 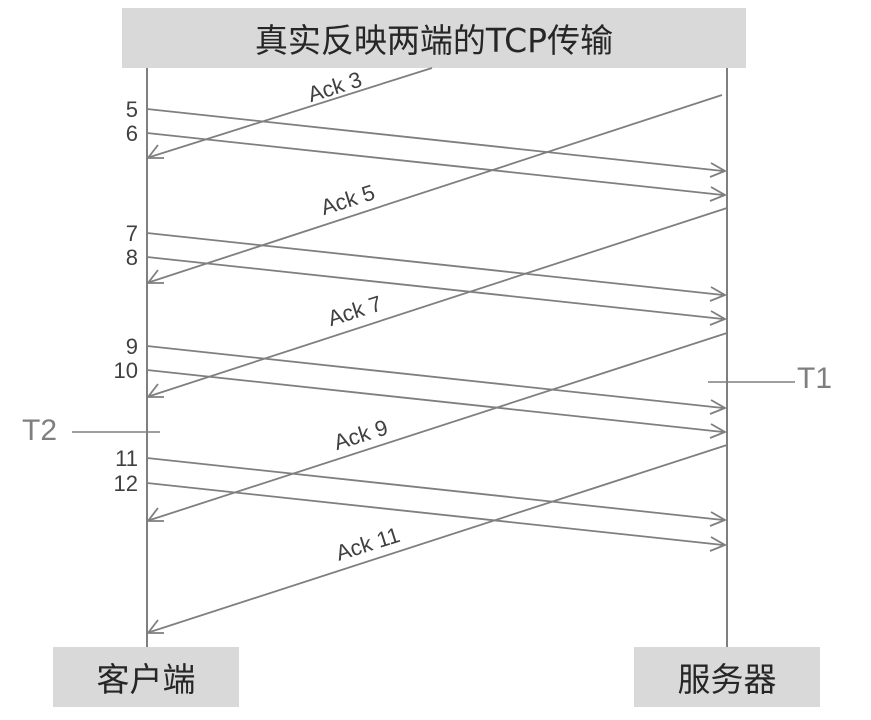 I want to click on ack-label: Ack 5, so click(x=348, y=200).